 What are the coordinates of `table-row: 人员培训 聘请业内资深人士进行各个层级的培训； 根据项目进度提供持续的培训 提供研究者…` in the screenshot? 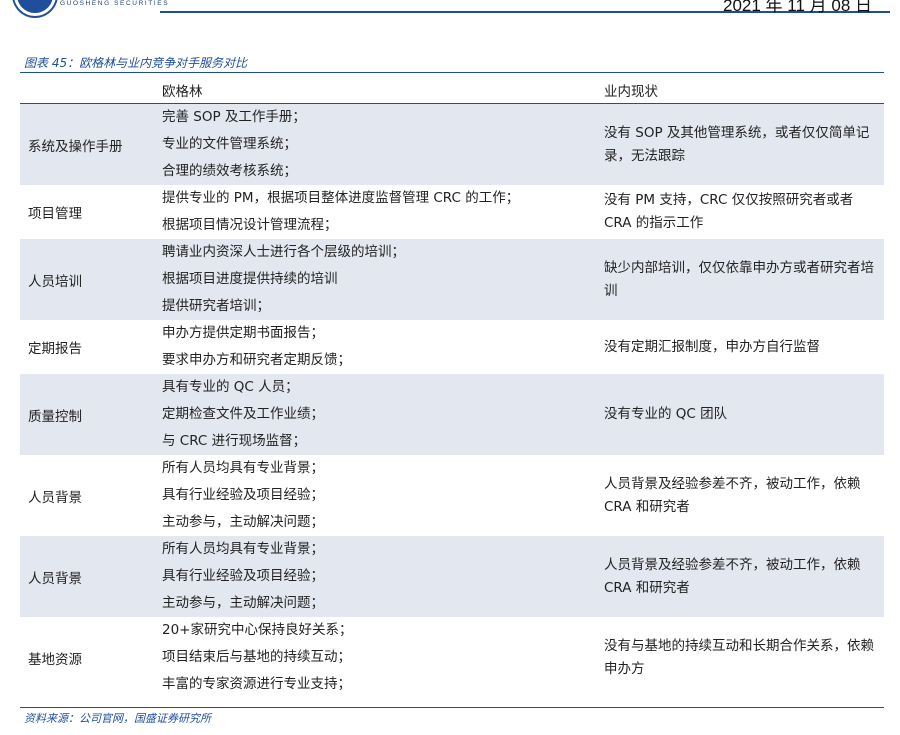 It's located at (452, 279).